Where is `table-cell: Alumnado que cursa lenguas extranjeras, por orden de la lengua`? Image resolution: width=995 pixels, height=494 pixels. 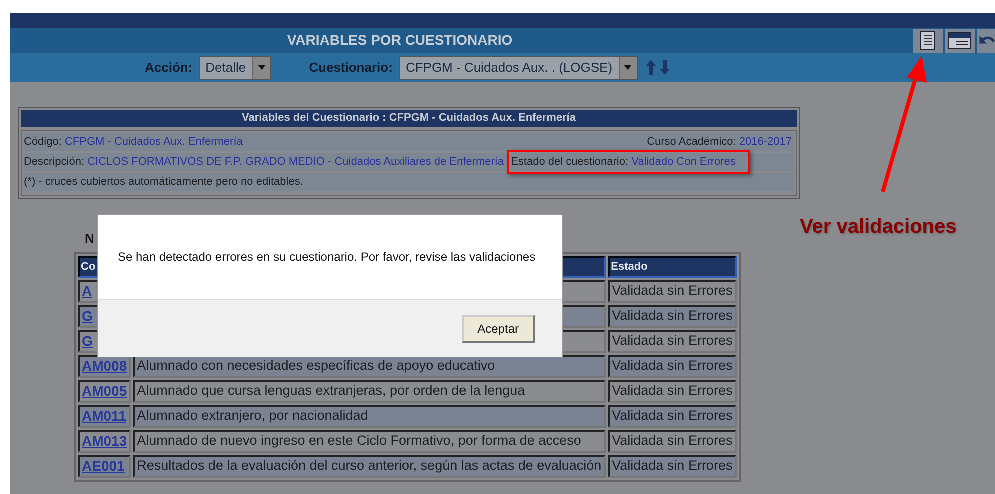 table-cell: Alumnado que cursa lenguas extranjeras, por orden de la lengua is located at coordinates (369, 391).